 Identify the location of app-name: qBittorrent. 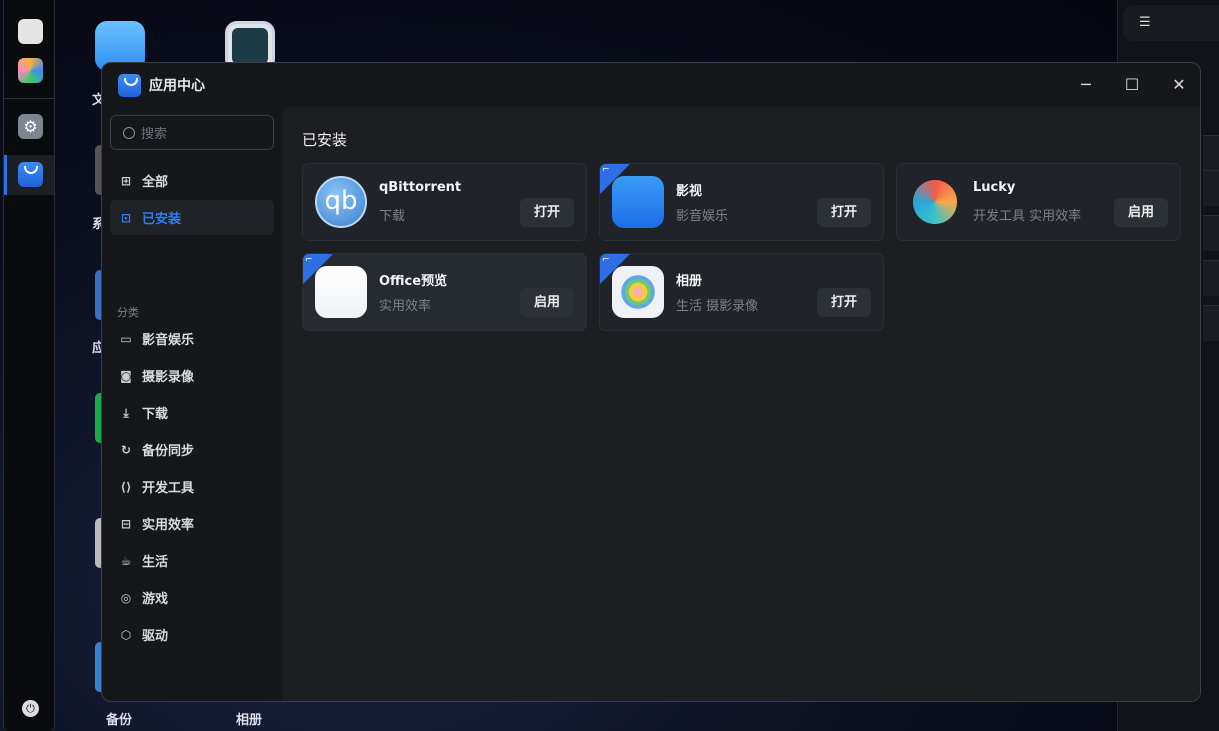
(420, 187).